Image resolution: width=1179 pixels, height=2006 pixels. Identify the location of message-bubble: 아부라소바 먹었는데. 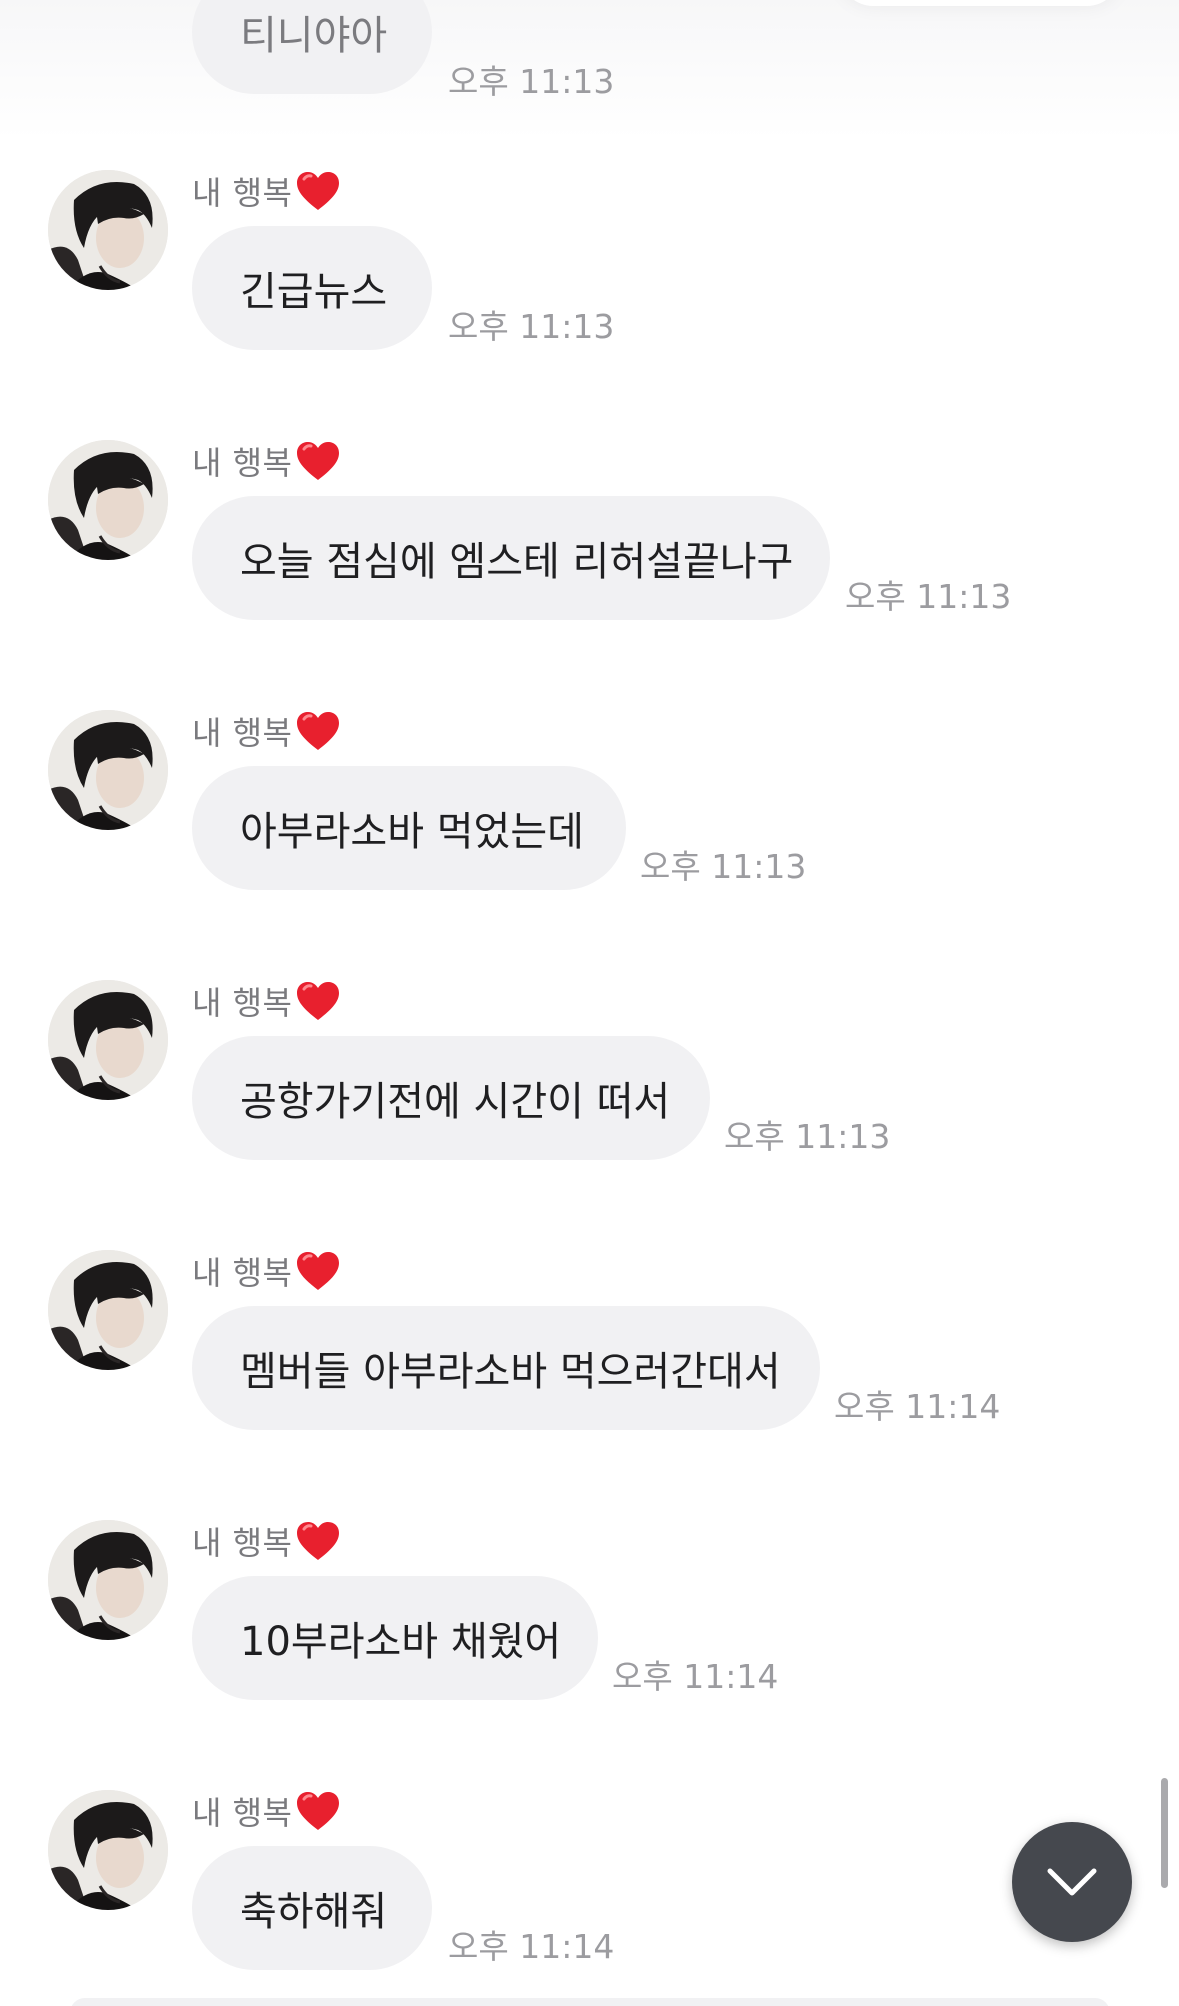
(409, 828).